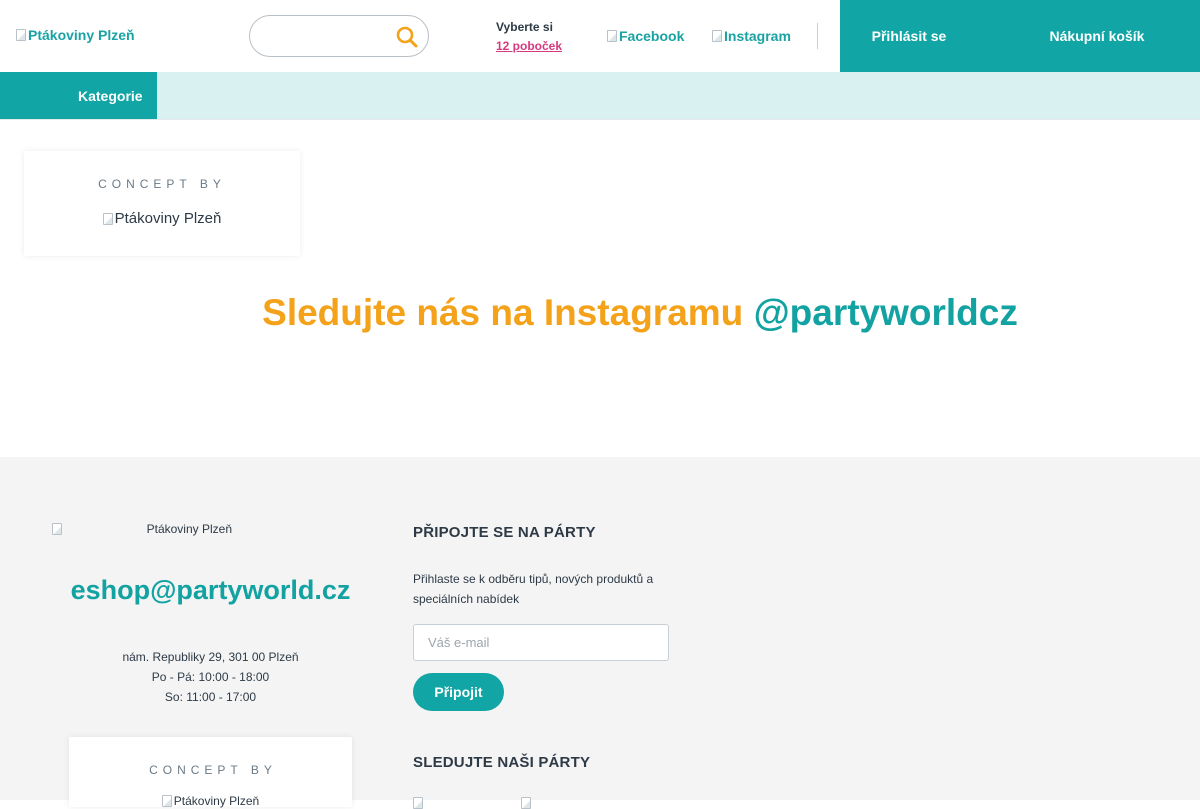 The width and height of the screenshot is (1200, 809). I want to click on hours-weekdays: Po - Pá: 10:00 - 18:00, so click(210, 677).